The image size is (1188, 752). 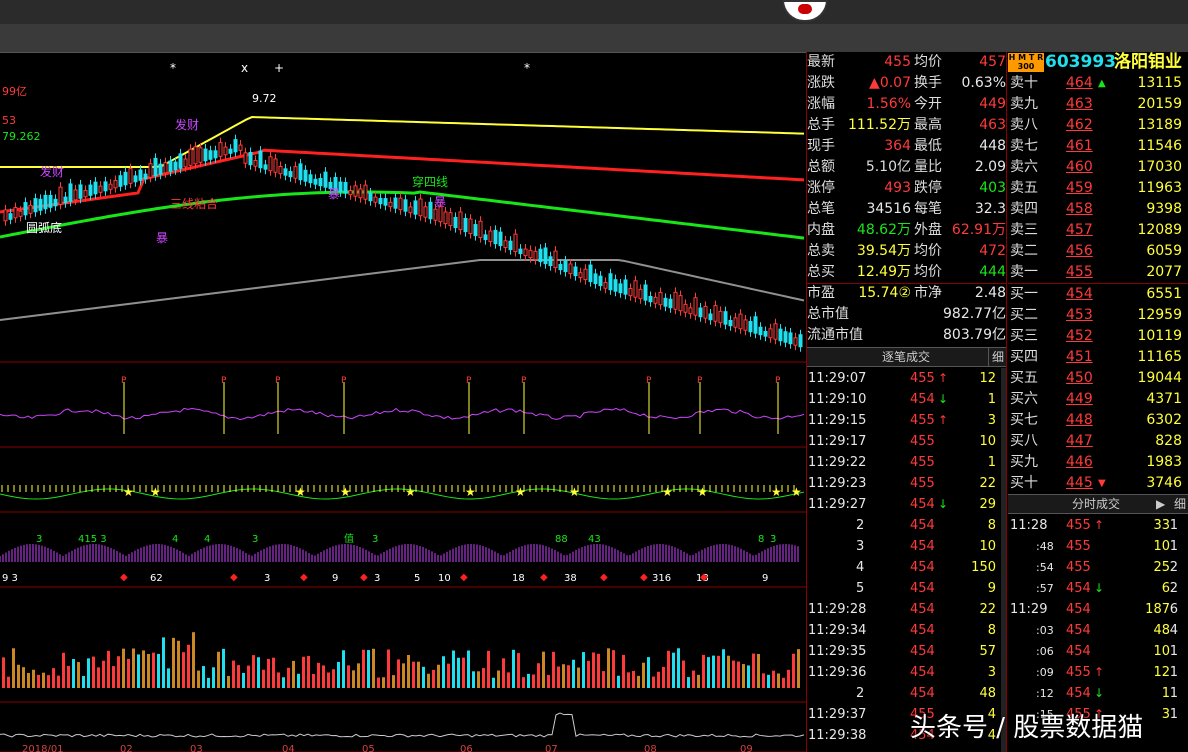 What do you see at coordinates (1098, 104) in the screenshot?
I see `order-book-row: 卖九 463 20159` at bounding box center [1098, 104].